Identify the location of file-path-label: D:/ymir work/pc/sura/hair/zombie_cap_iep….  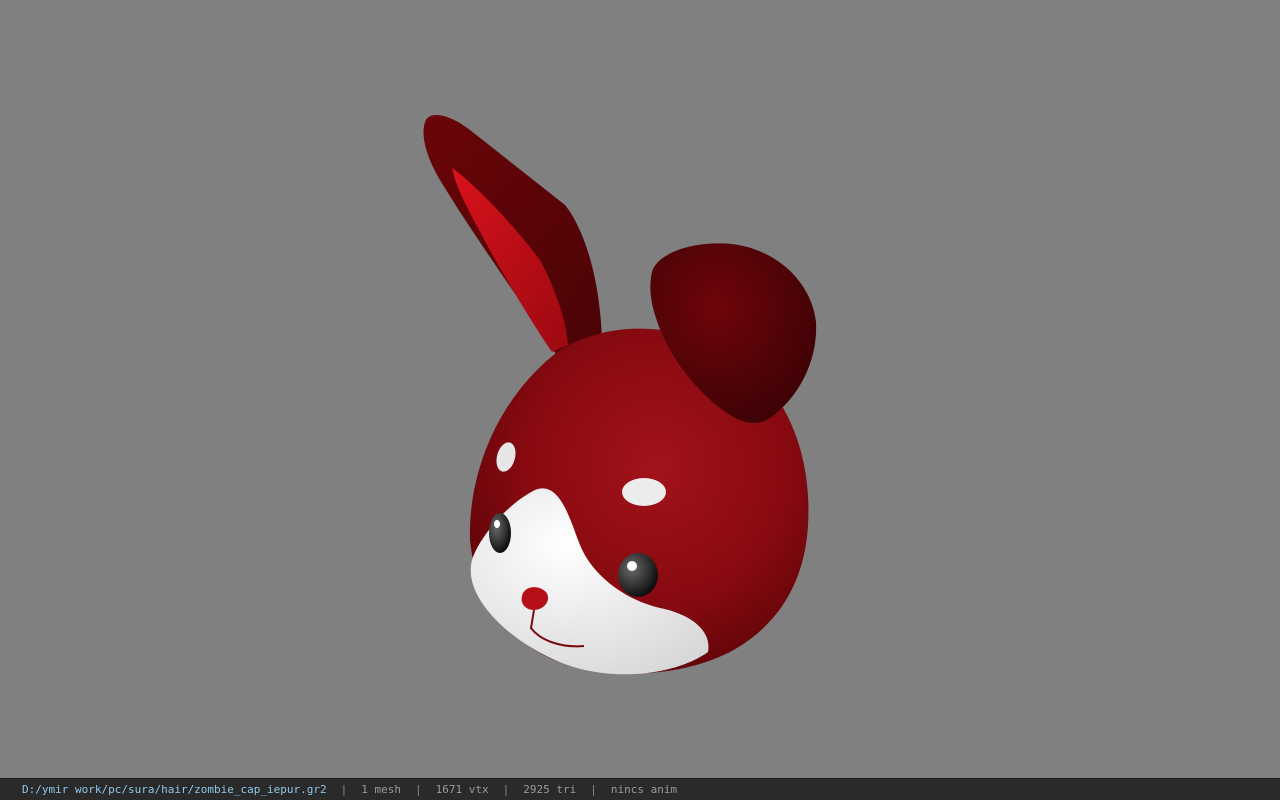
(174, 789).